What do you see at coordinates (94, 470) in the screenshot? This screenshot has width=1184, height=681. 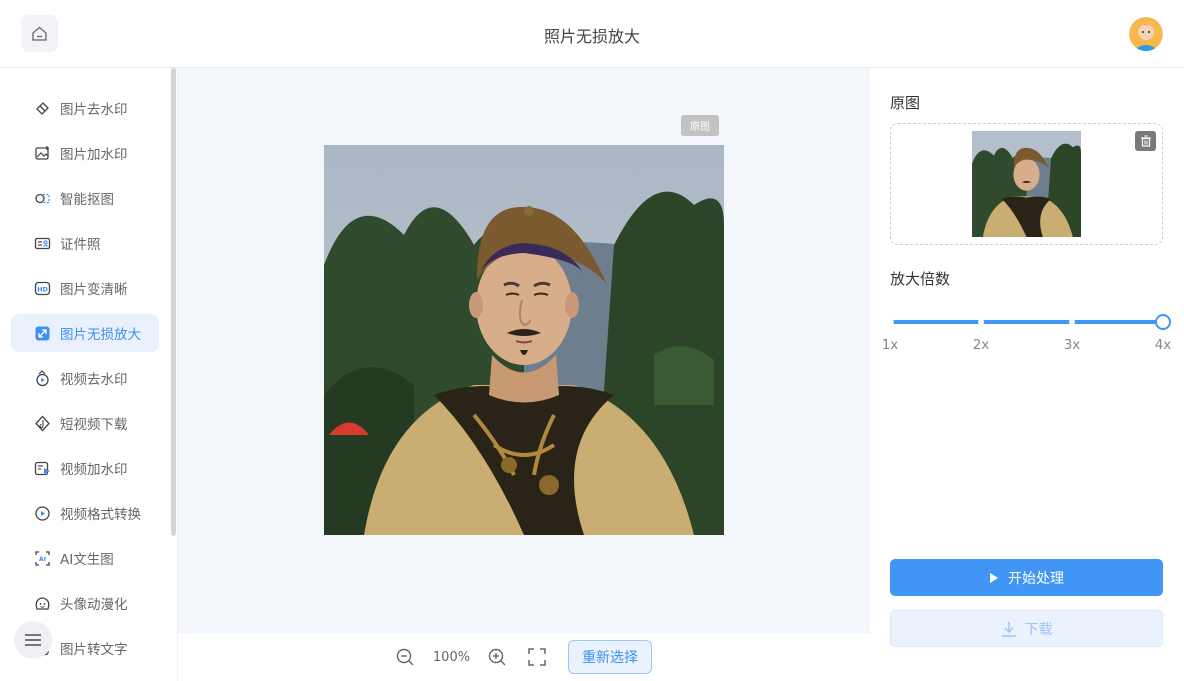 I see `sidebar-item-label: 视频加水印` at bounding box center [94, 470].